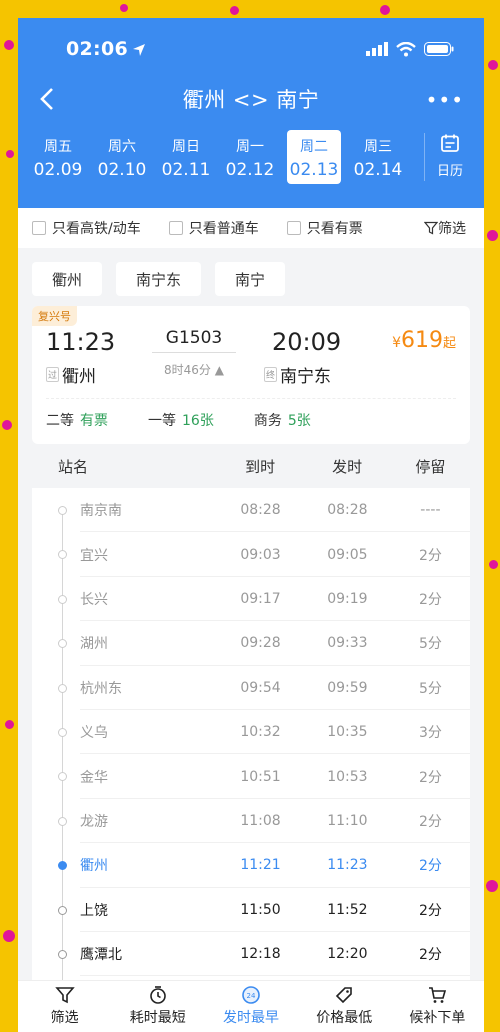 The height and width of the screenshot is (1032, 500). I want to click on filter-normal-train: 只看普通车, so click(213, 228).